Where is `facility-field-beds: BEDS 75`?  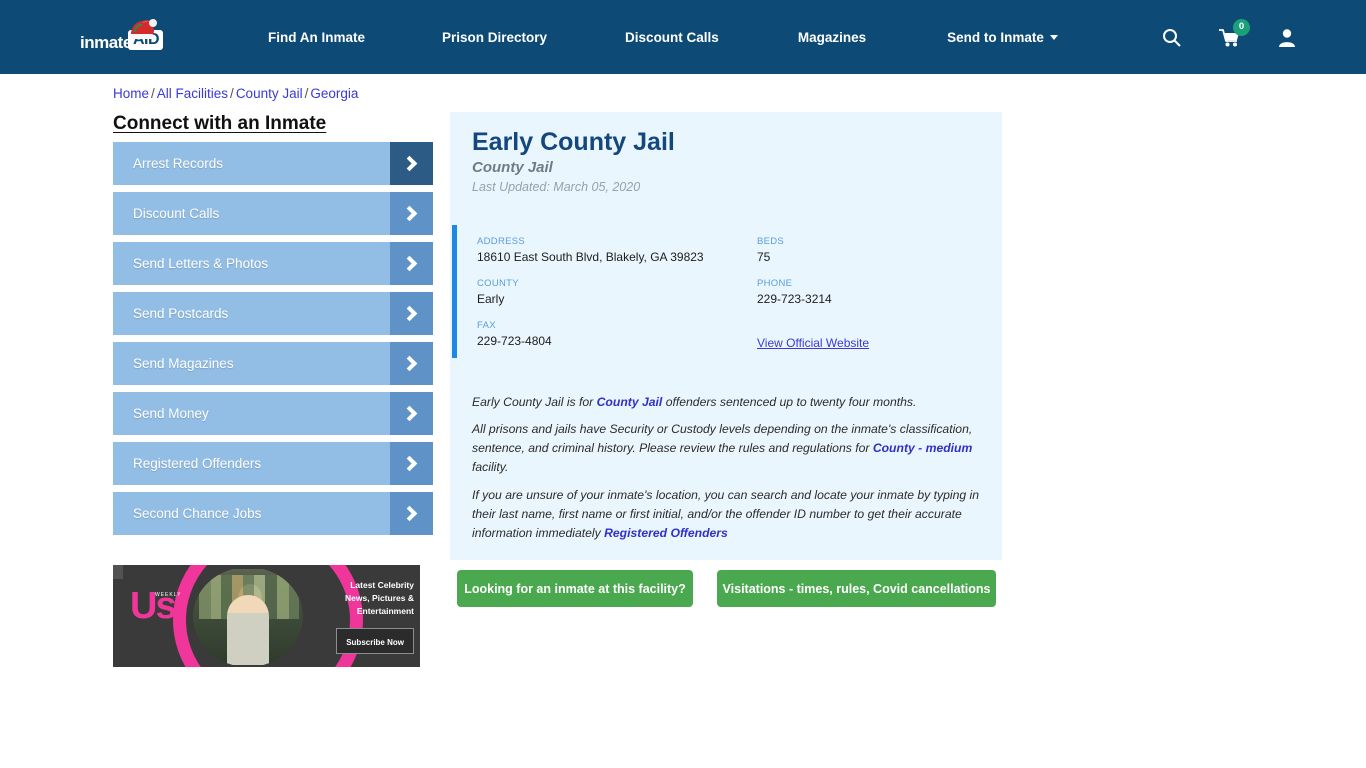
facility-field-beds: BEDS 75 is located at coordinates (877, 250).